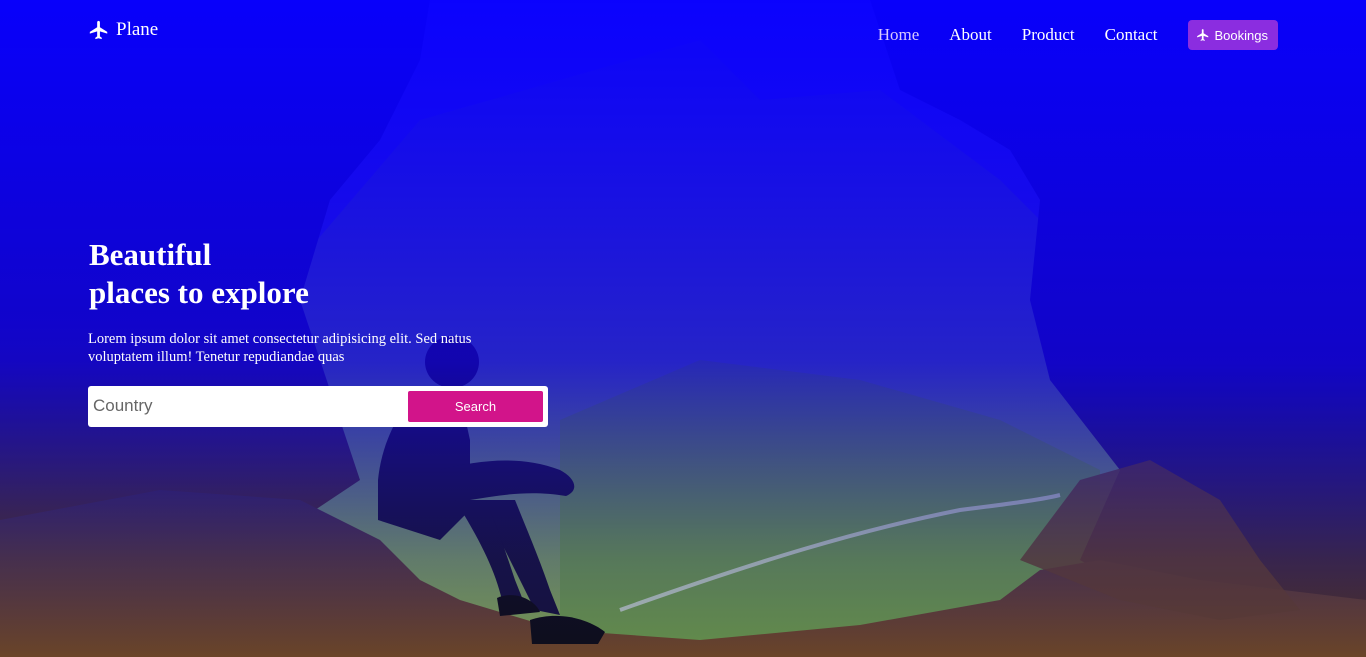 Image resolution: width=1366 pixels, height=657 pixels. I want to click on search-bar: Search, so click(318, 406).